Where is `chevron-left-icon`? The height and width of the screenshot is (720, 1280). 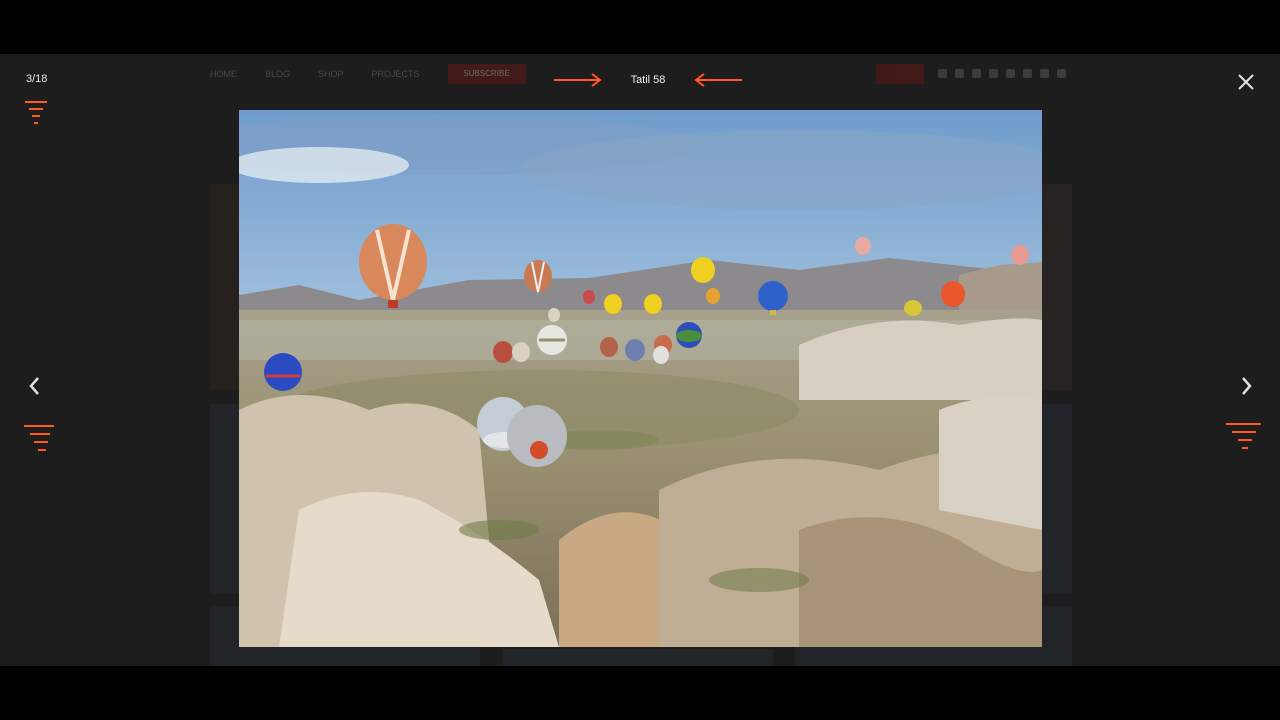
chevron-left-icon is located at coordinates (34, 386).